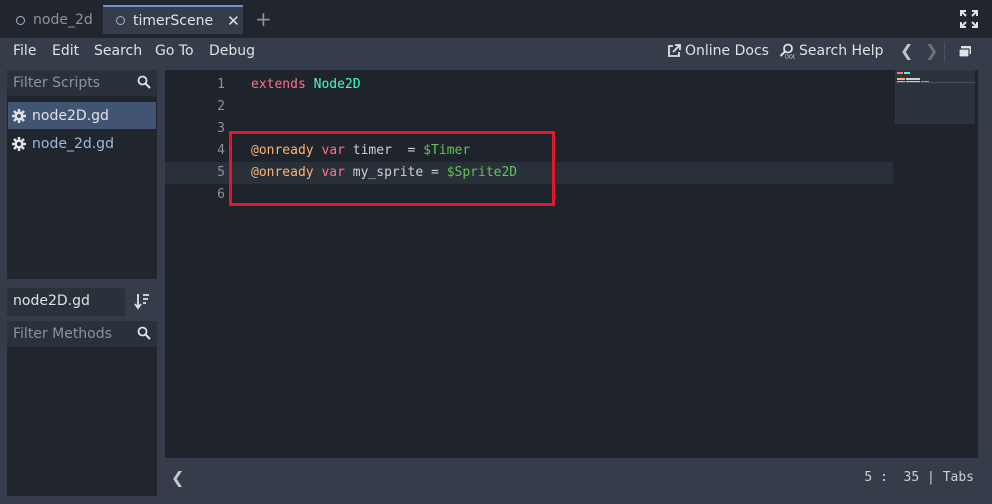  I want to click on chevron-right-icon: ❯, so click(931, 50).